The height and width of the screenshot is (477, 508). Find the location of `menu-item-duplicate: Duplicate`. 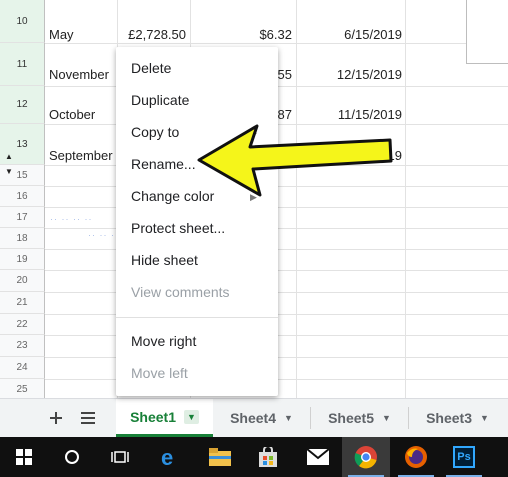

menu-item-duplicate: Duplicate is located at coordinates (160, 100).